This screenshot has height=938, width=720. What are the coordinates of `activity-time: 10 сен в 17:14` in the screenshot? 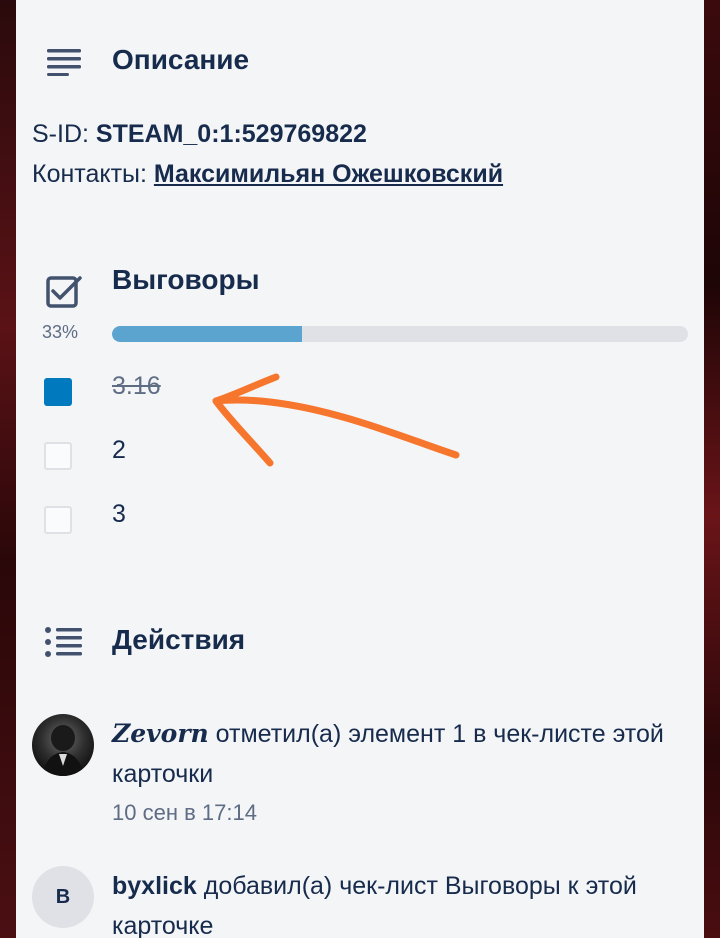 It's located at (184, 813).